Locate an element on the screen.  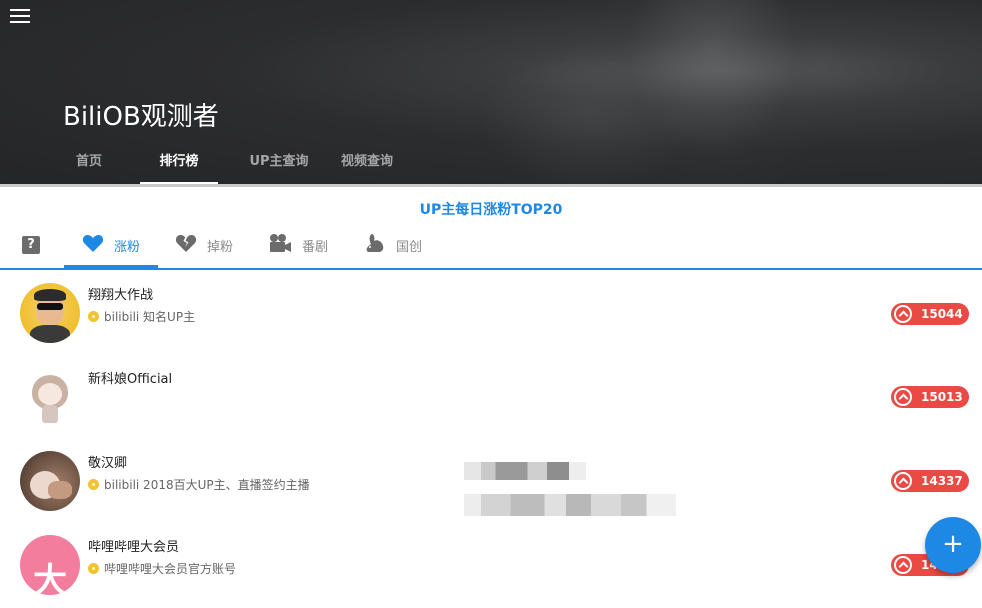
fans-gain-value: 14337 is located at coordinates (942, 481).